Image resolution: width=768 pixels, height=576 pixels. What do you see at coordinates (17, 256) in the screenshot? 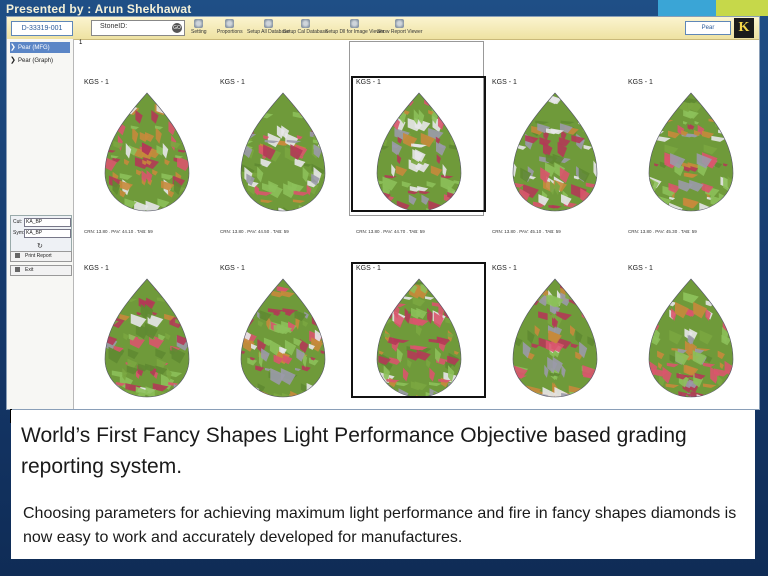
I see `printer-icon` at bounding box center [17, 256].